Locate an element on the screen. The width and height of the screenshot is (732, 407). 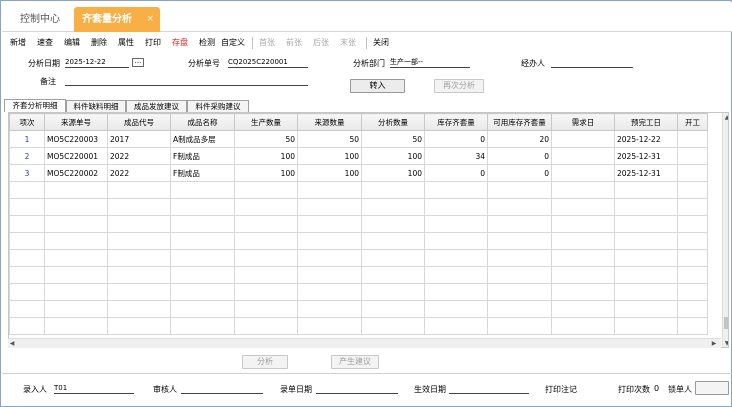
column-header: 分析数量 is located at coordinates (393, 122).